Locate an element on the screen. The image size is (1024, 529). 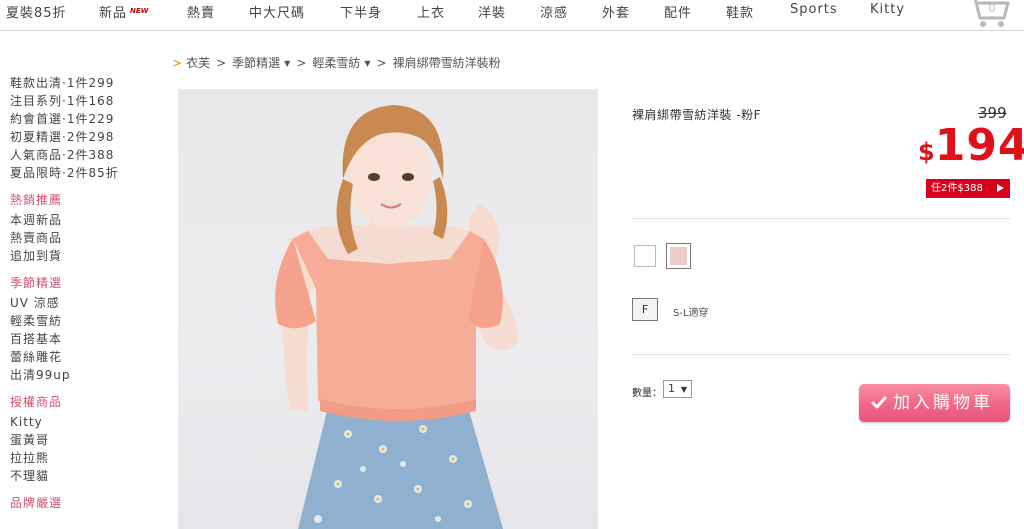
nav-item-kitty: Kitty is located at coordinates (887, 9).